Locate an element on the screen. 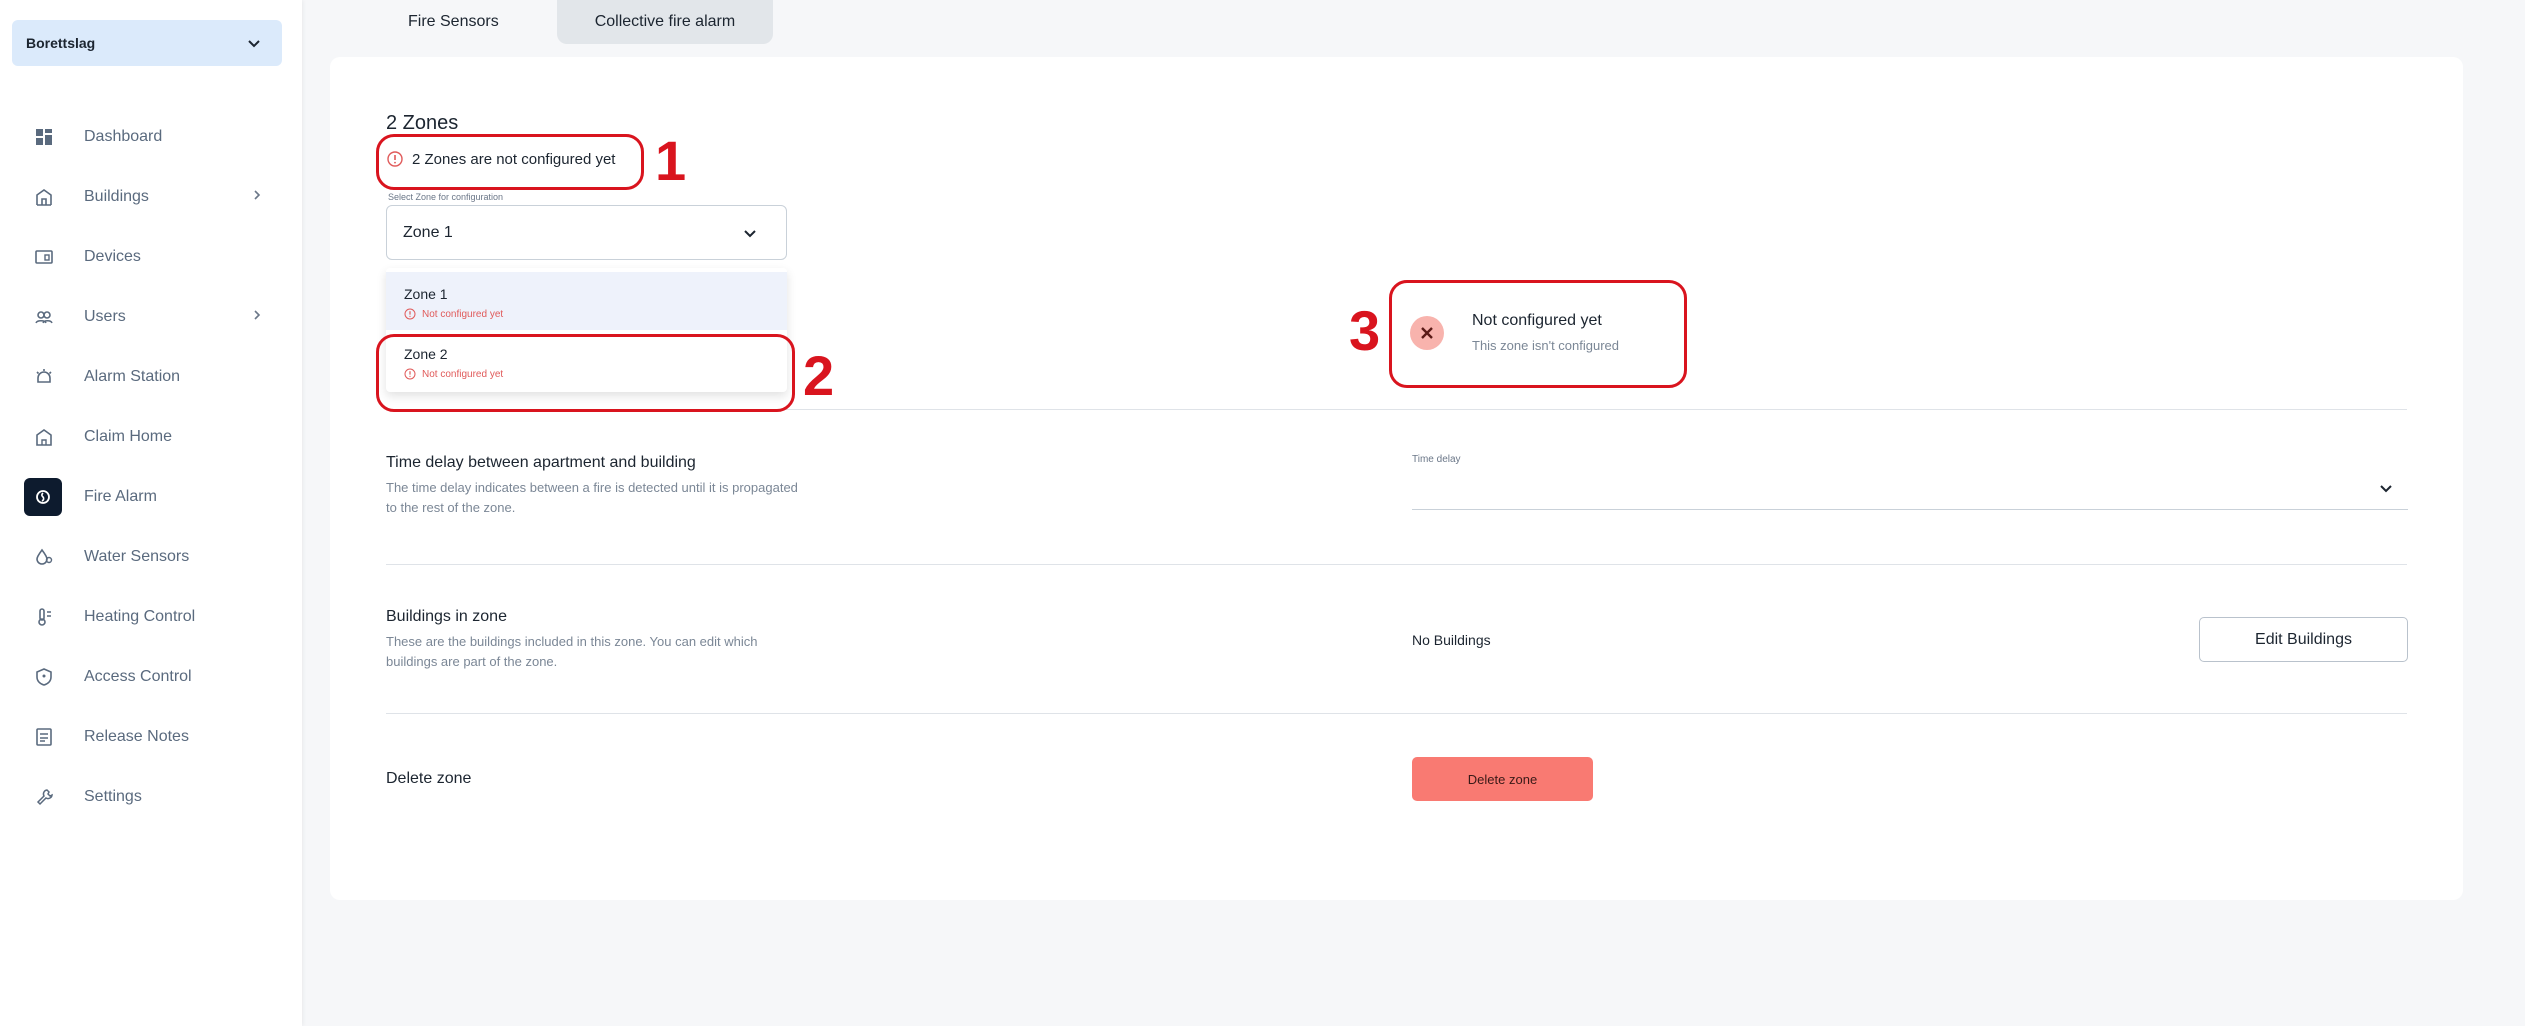 This screenshot has width=2525, height=1026. sidebar-item-release-notes: Release Notes is located at coordinates (144, 737).